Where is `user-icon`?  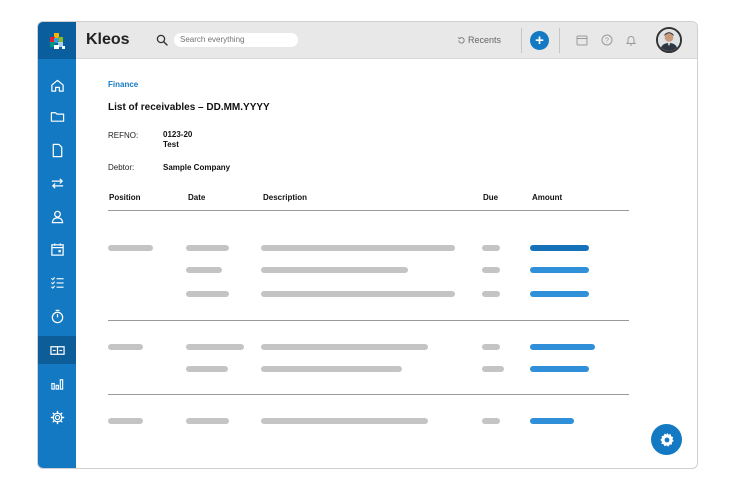
user-icon is located at coordinates (57, 216).